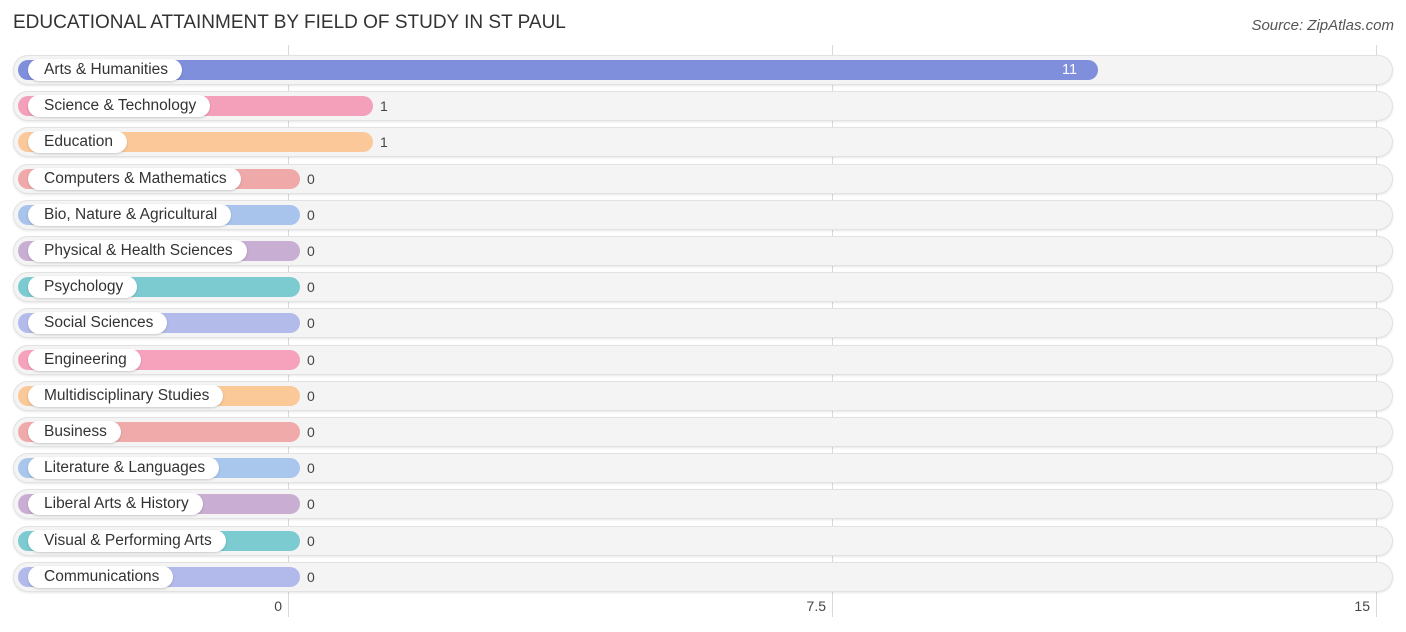 This screenshot has height=632, width=1406. What do you see at coordinates (126, 396) in the screenshot?
I see `category-label: Multidisciplinary Studies` at bounding box center [126, 396].